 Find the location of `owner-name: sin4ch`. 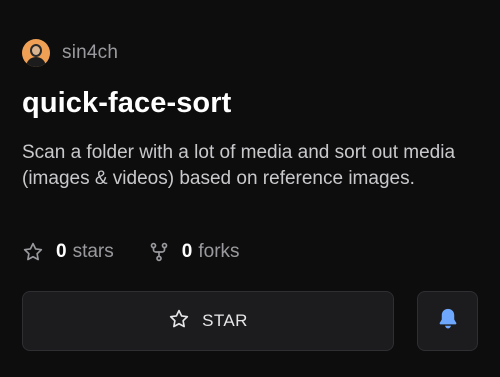

owner-name: sin4ch is located at coordinates (90, 53).